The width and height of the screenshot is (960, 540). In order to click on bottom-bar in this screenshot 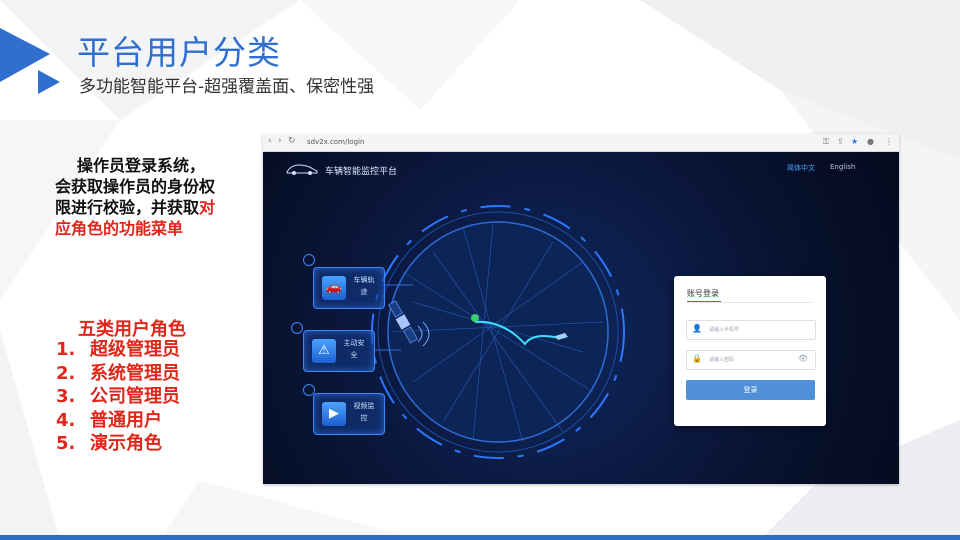, I will do `click(480, 537)`.